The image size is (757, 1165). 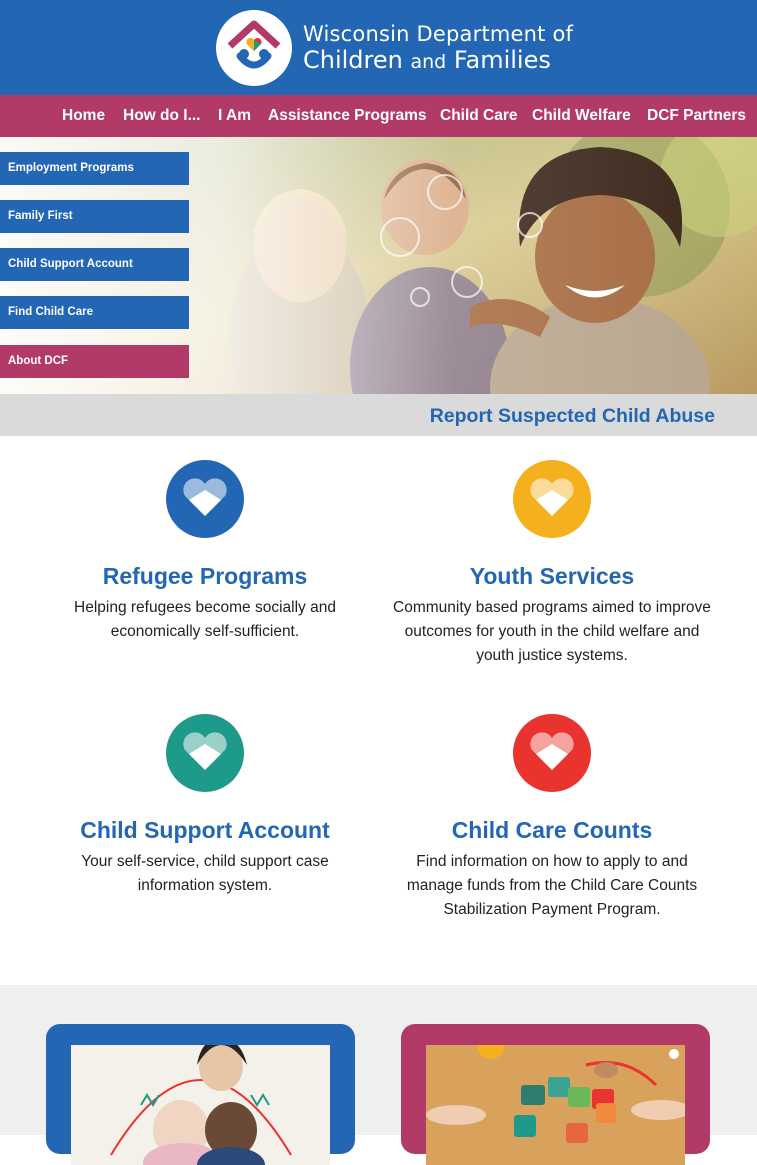 I want to click on card-title: Child Care Counts, so click(x=552, y=830).